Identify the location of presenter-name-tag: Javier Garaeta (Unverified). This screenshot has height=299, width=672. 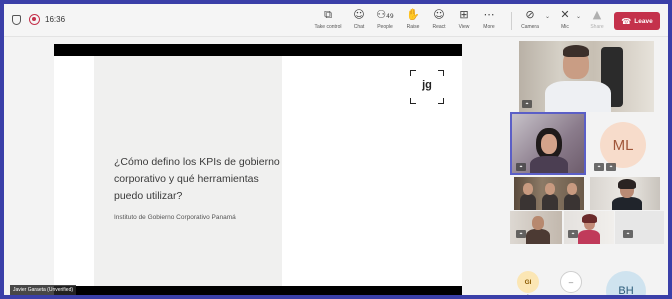
(43, 290).